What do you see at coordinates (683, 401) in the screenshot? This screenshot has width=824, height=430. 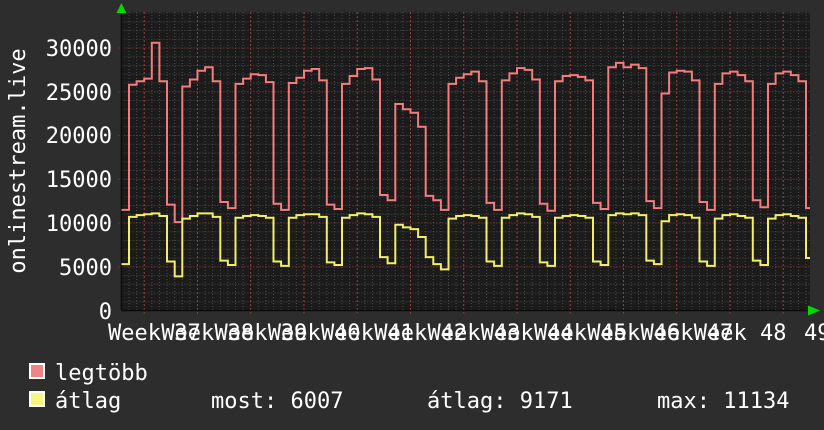 I see `stat-max-label: max:` at bounding box center [683, 401].